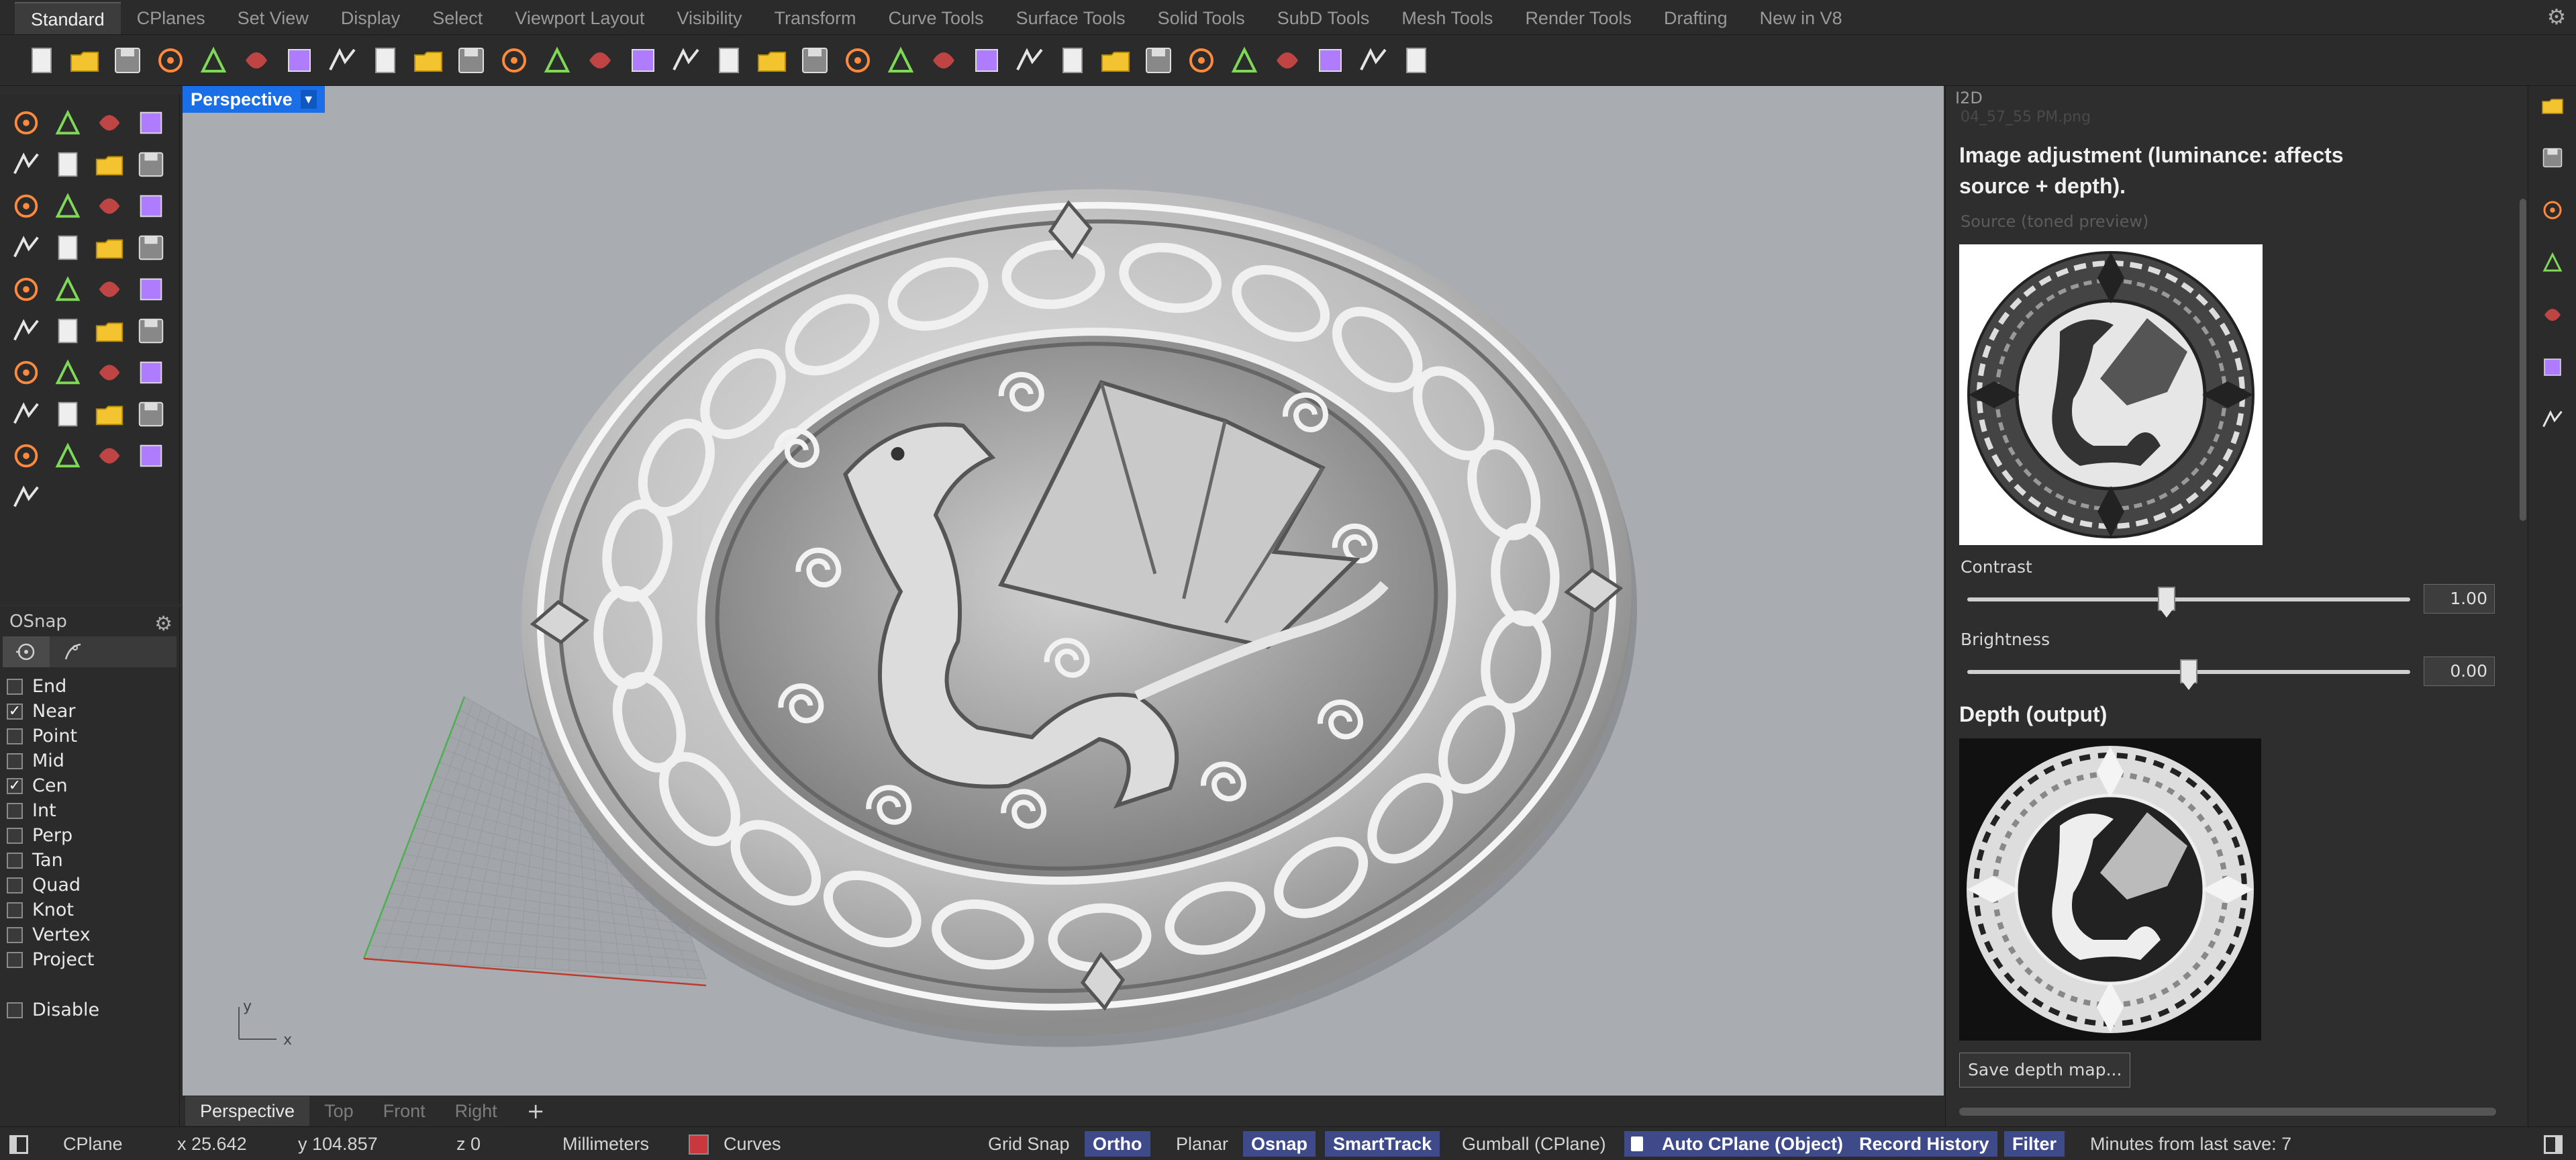 Image resolution: width=2576 pixels, height=1160 pixels. What do you see at coordinates (2188, 602) in the screenshot?
I see `contrast-slider-track` at bounding box center [2188, 602].